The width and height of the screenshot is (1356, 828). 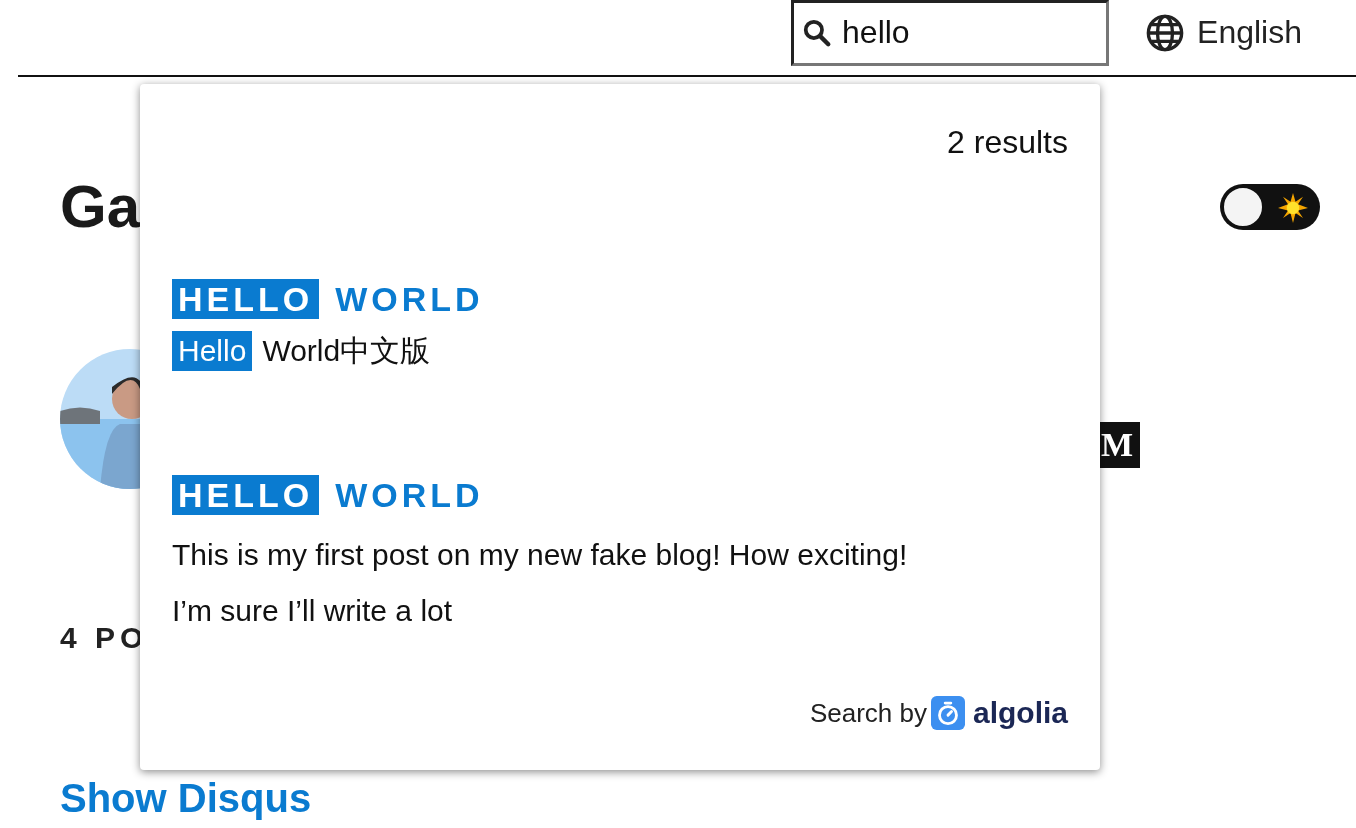 I want to click on search-result: HELLO WORLD This is my first post on my new fake blog! How exciting! I’m sure I’ll write a lot, so click(x=620, y=557).